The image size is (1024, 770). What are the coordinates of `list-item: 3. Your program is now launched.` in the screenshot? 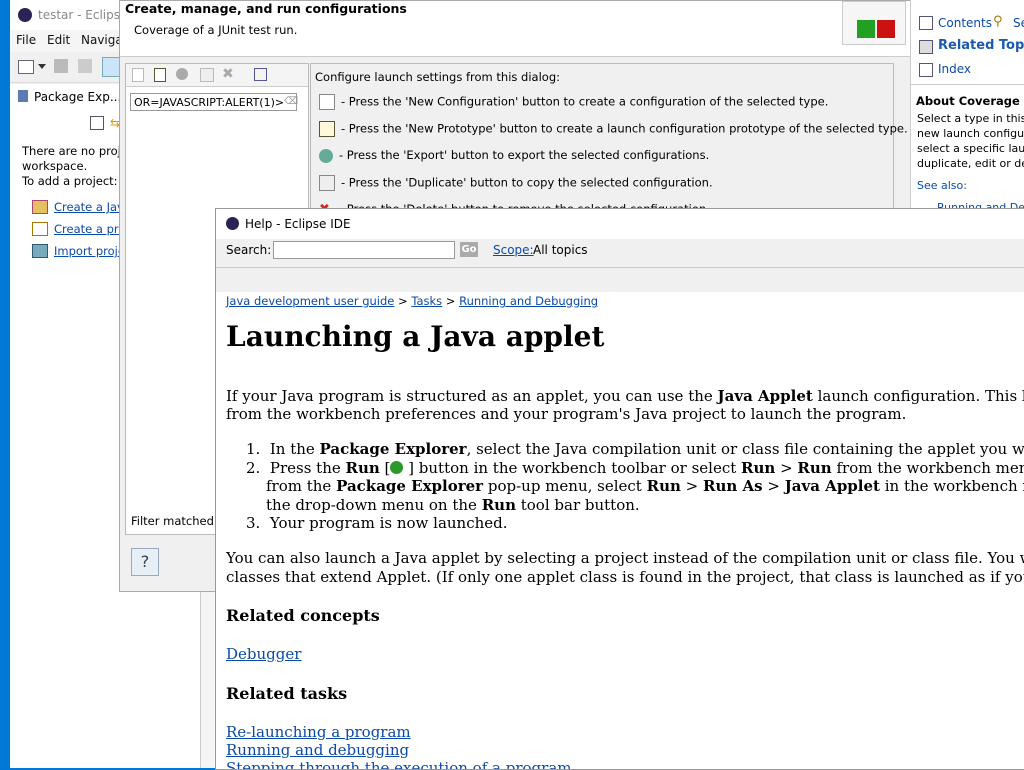 It's located at (377, 523).